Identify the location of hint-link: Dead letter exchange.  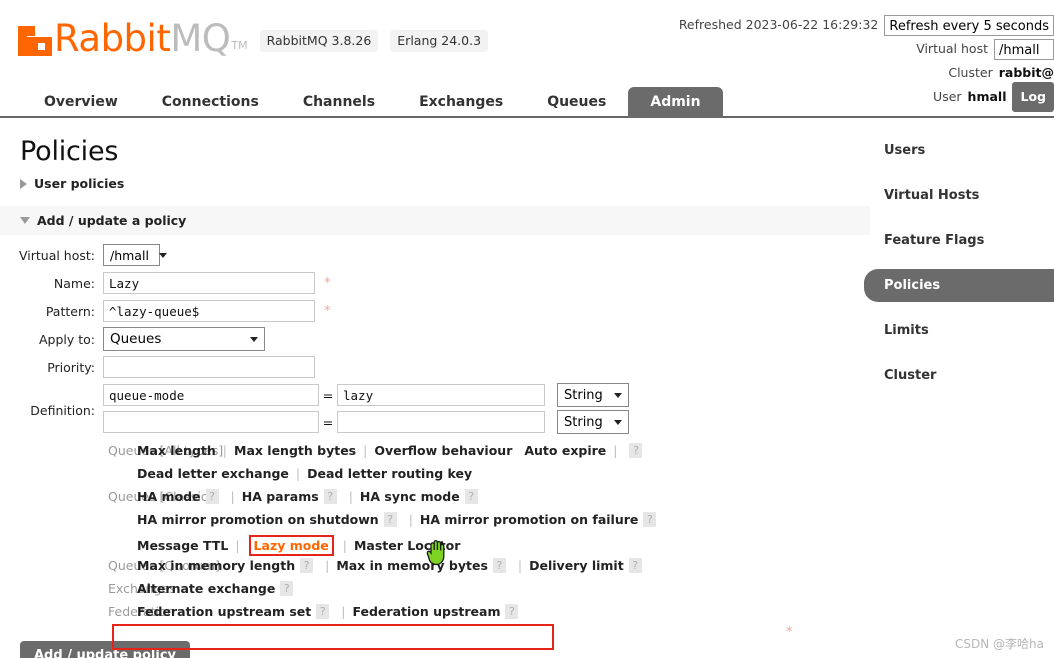
(213, 473).